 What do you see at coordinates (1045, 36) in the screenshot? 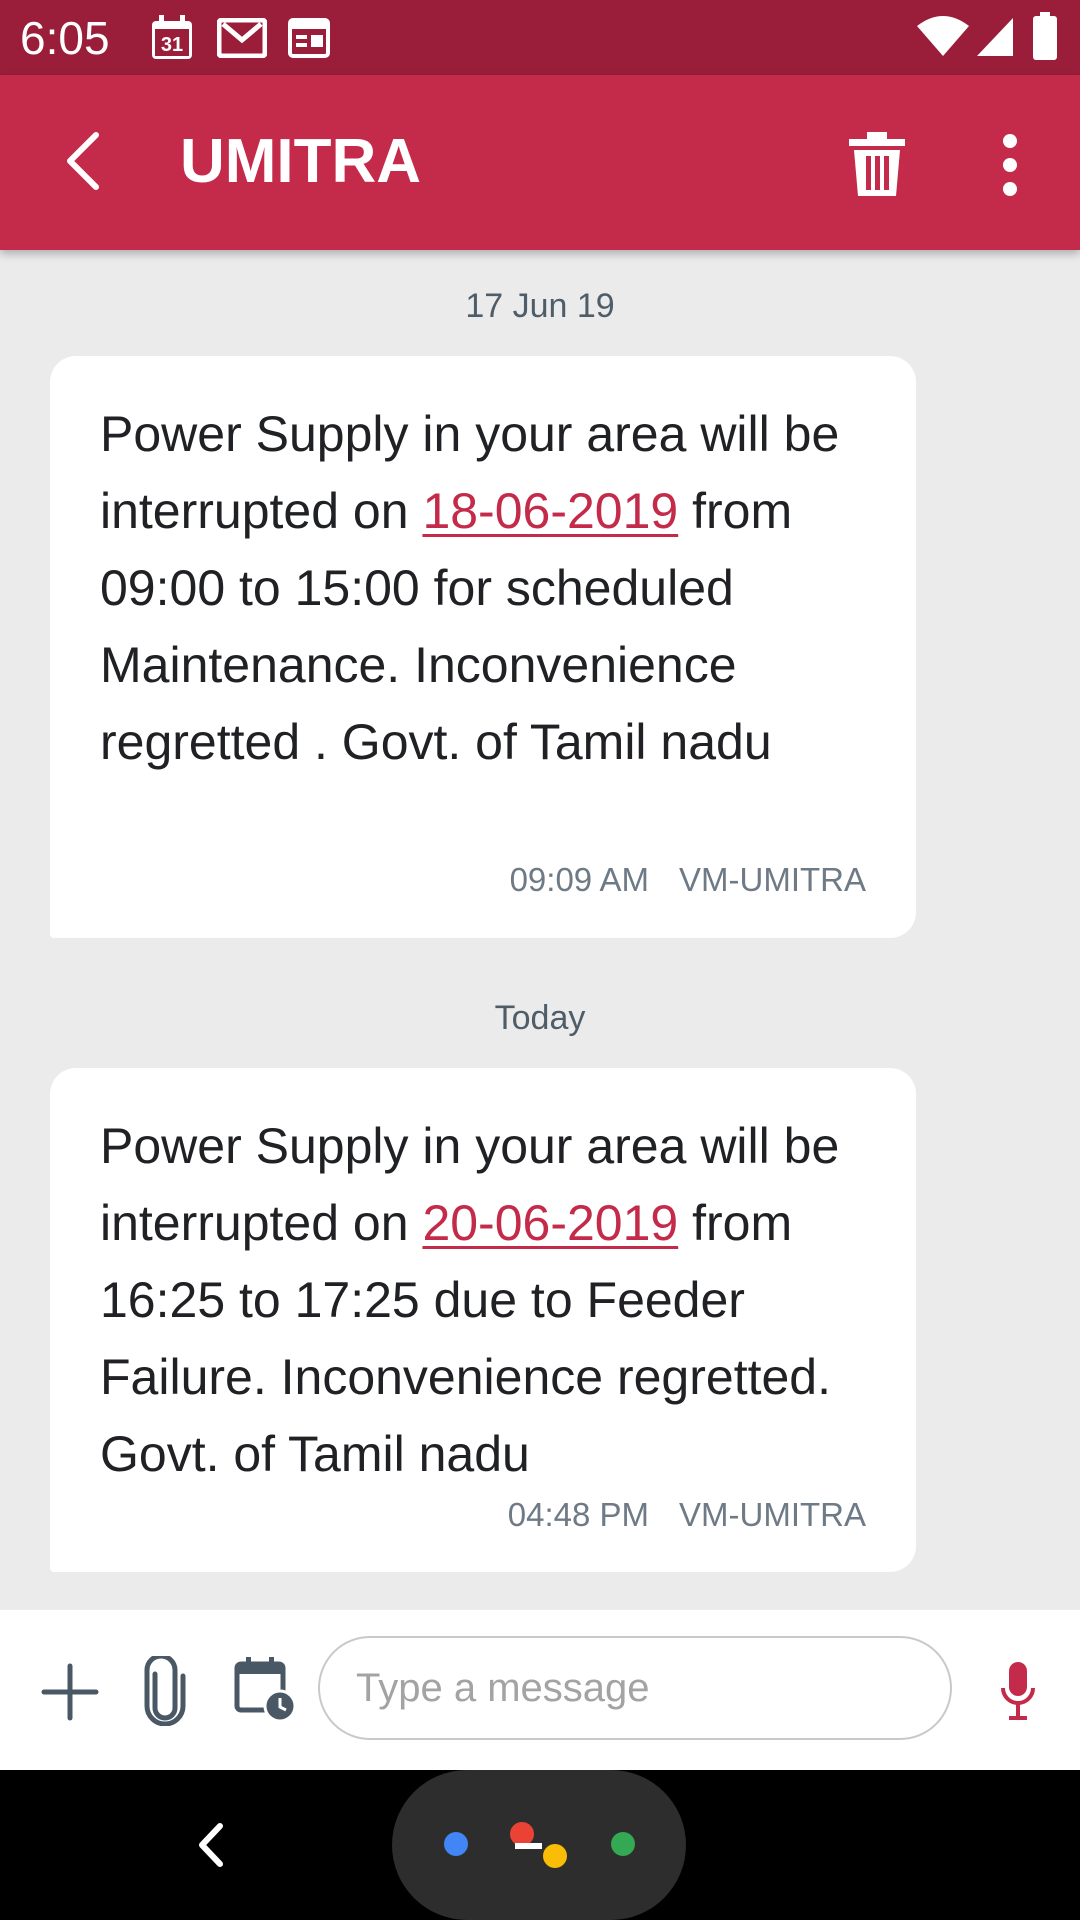
I see `battery-icon` at bounding box center [1045, 36].